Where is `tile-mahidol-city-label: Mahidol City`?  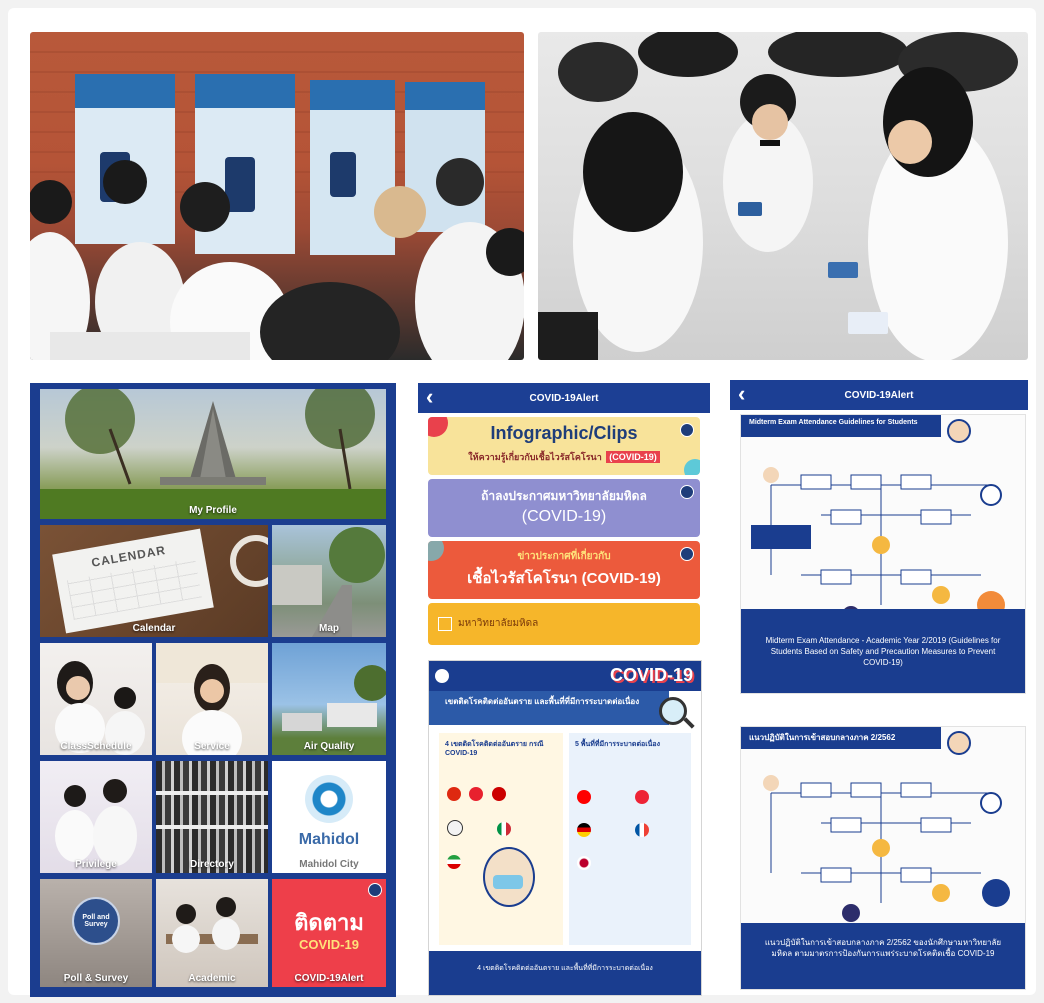
tile-mahidol-city-label: Mahidol City is located at coordinates (329, 864).